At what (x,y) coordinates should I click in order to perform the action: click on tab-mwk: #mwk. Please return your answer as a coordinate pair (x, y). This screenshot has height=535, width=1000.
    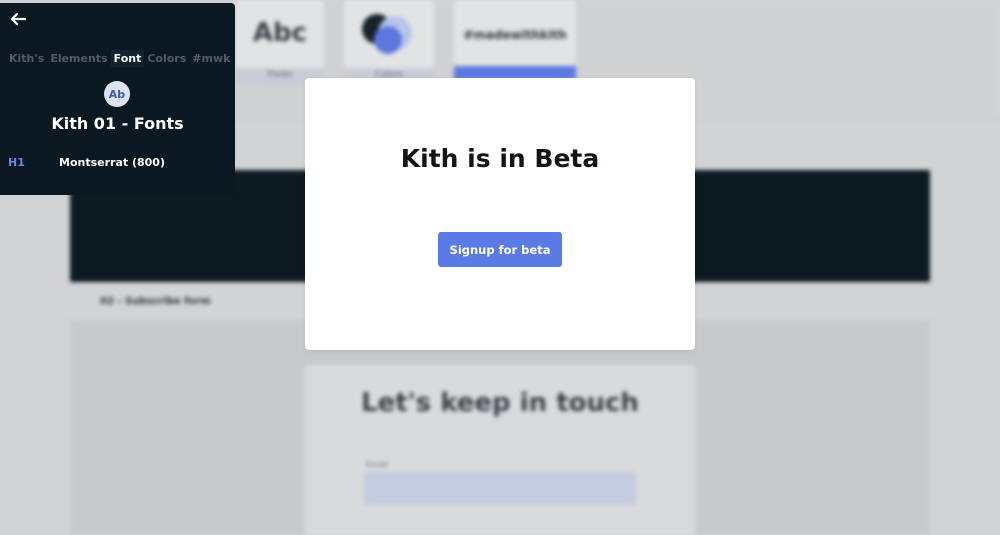
    Looking at the image, I should click on (211, 58).